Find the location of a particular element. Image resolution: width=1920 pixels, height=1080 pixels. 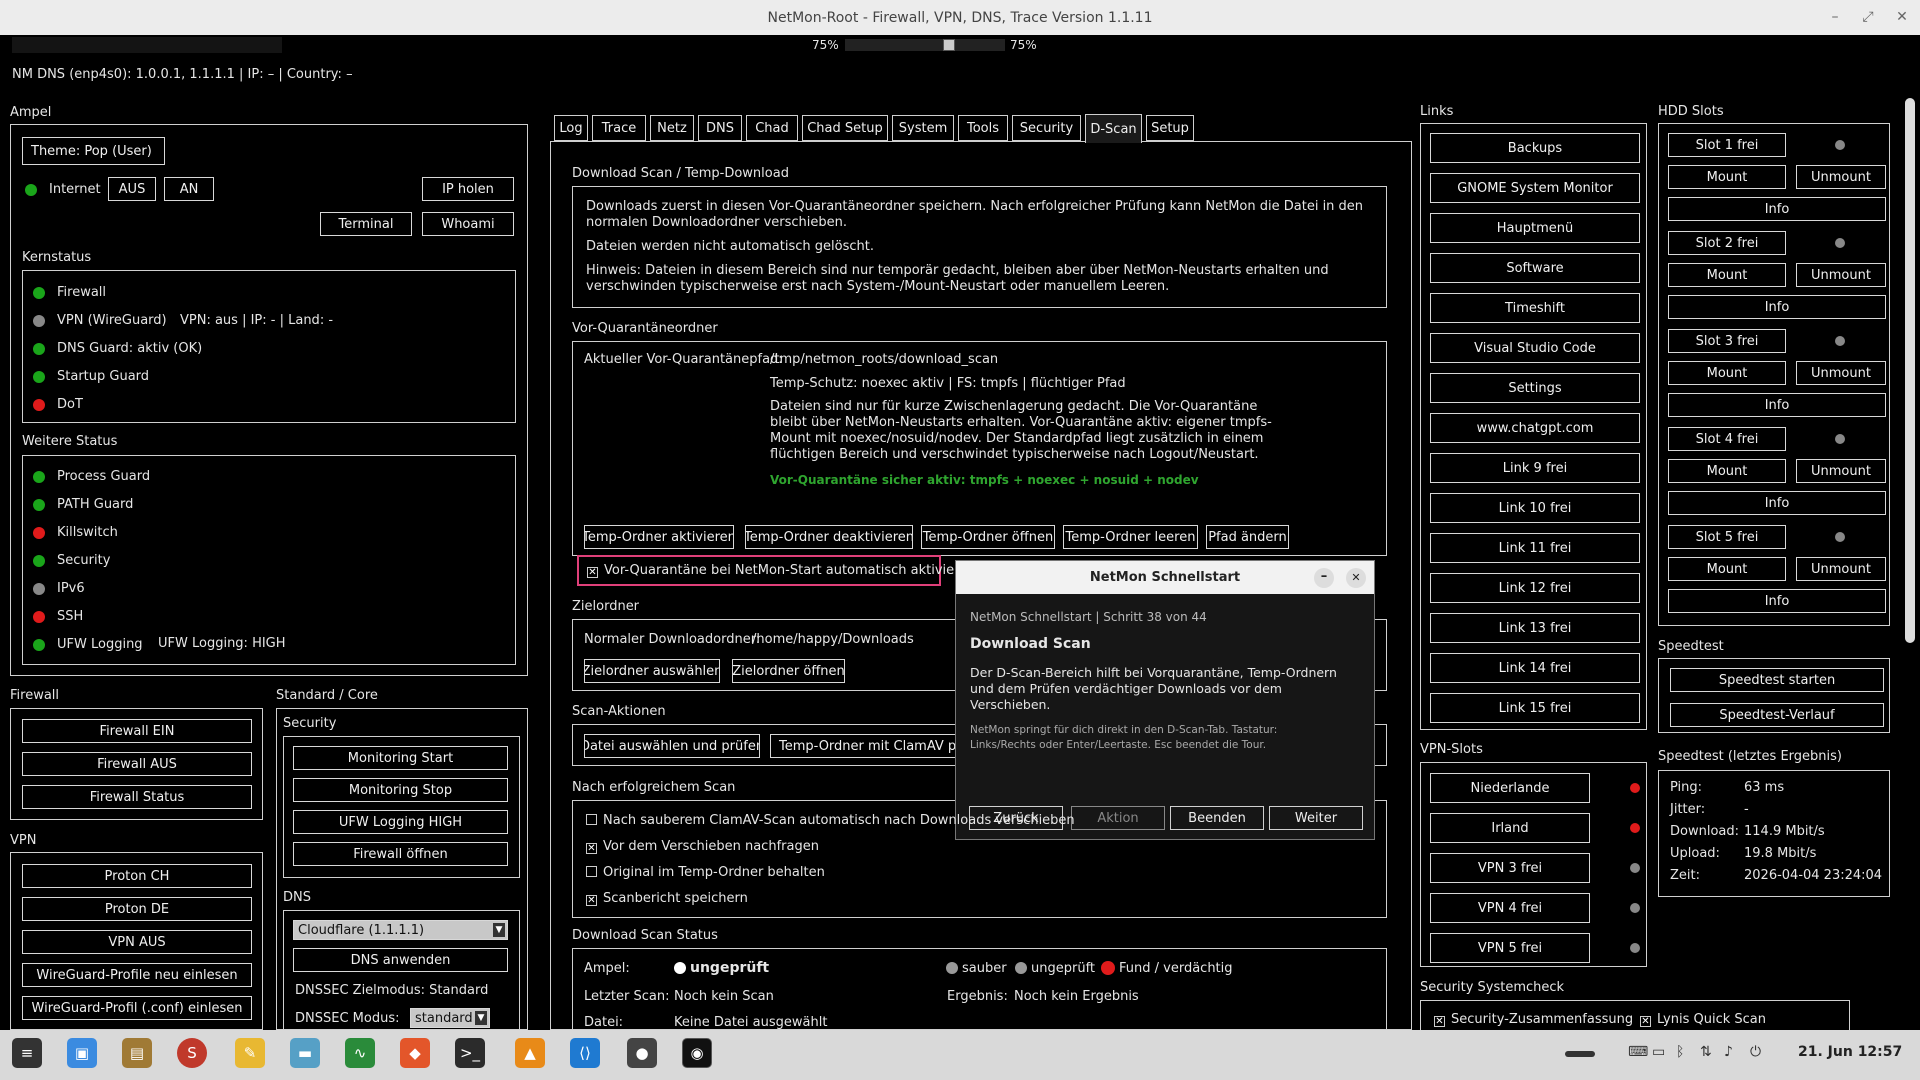

vlc-icon: ▲ is located at coordinates (530, 1053).